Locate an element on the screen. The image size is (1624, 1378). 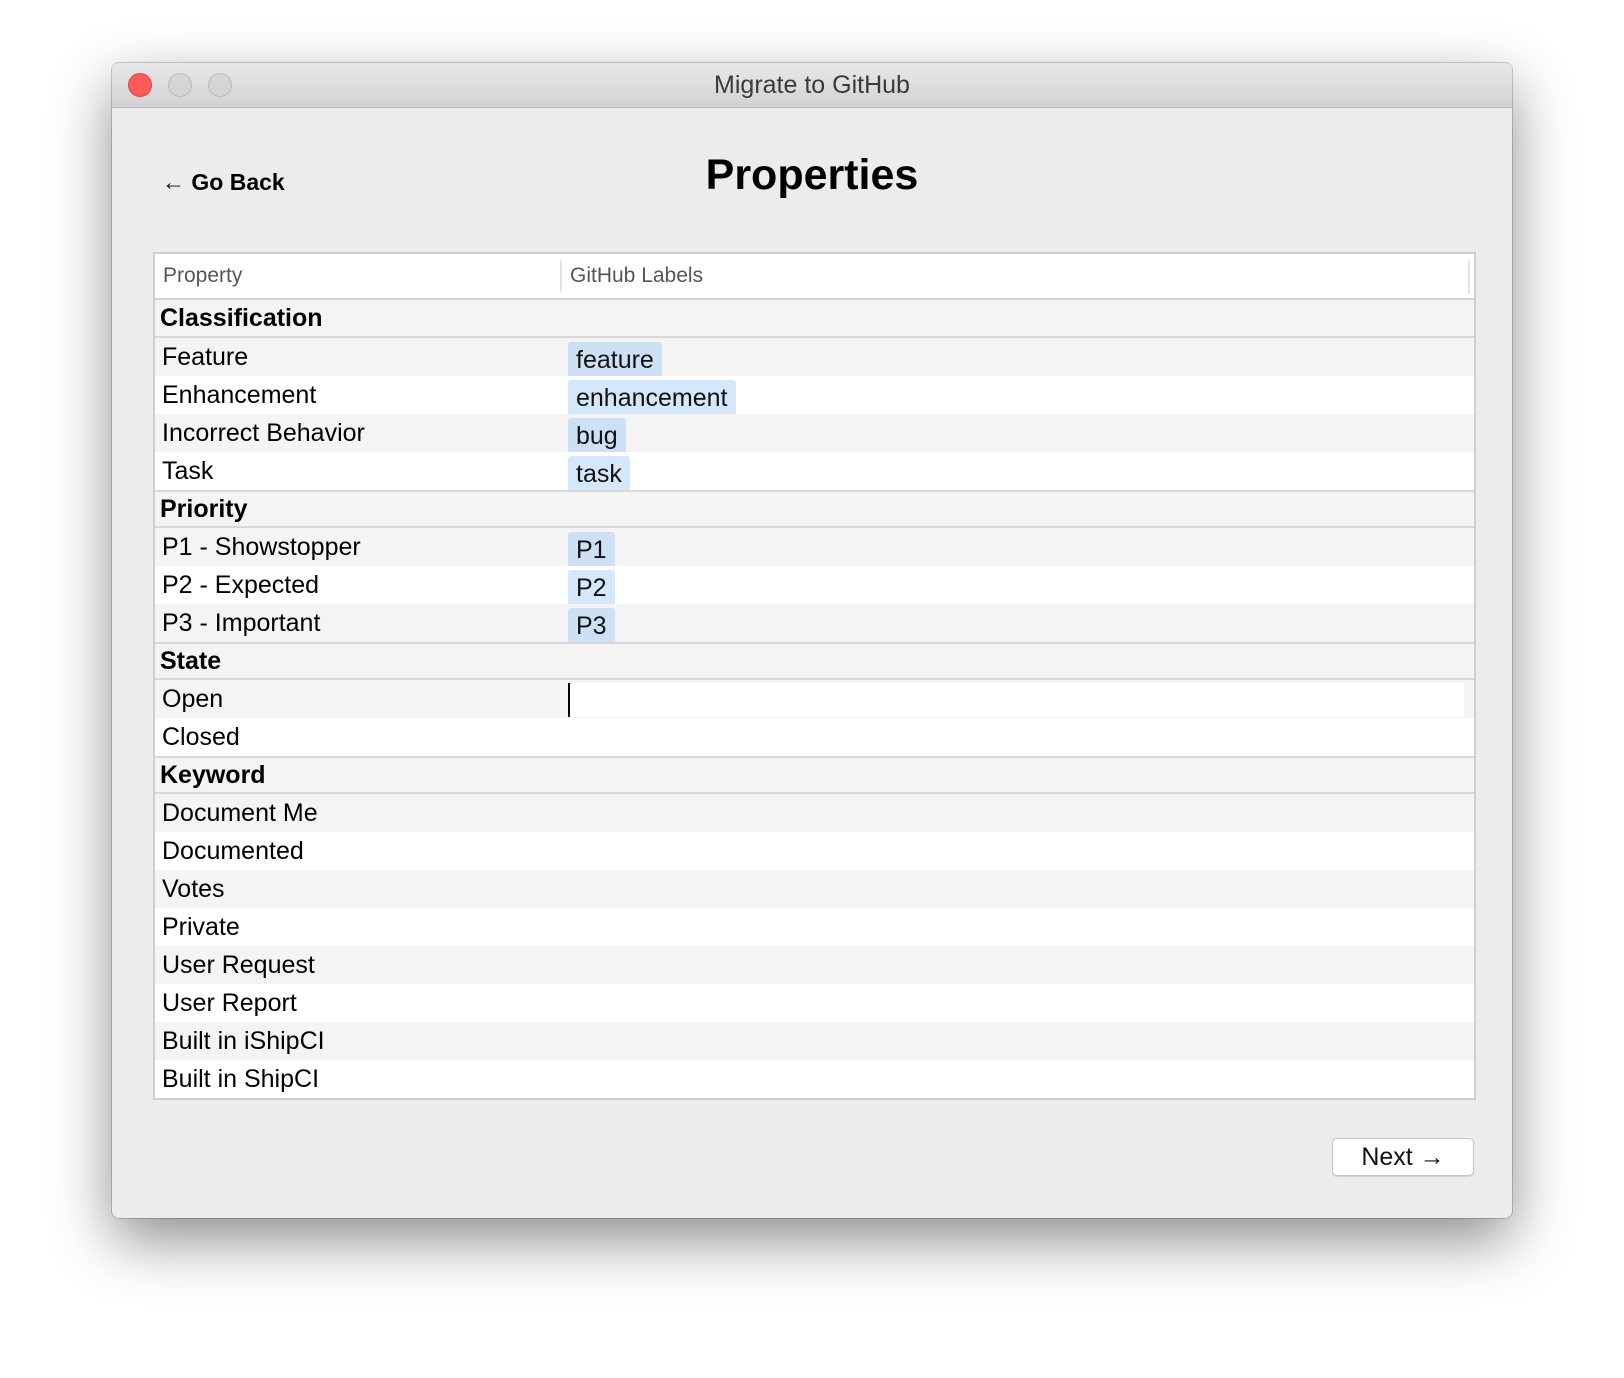
page-title: Properties is located at coordinates (812, 175).